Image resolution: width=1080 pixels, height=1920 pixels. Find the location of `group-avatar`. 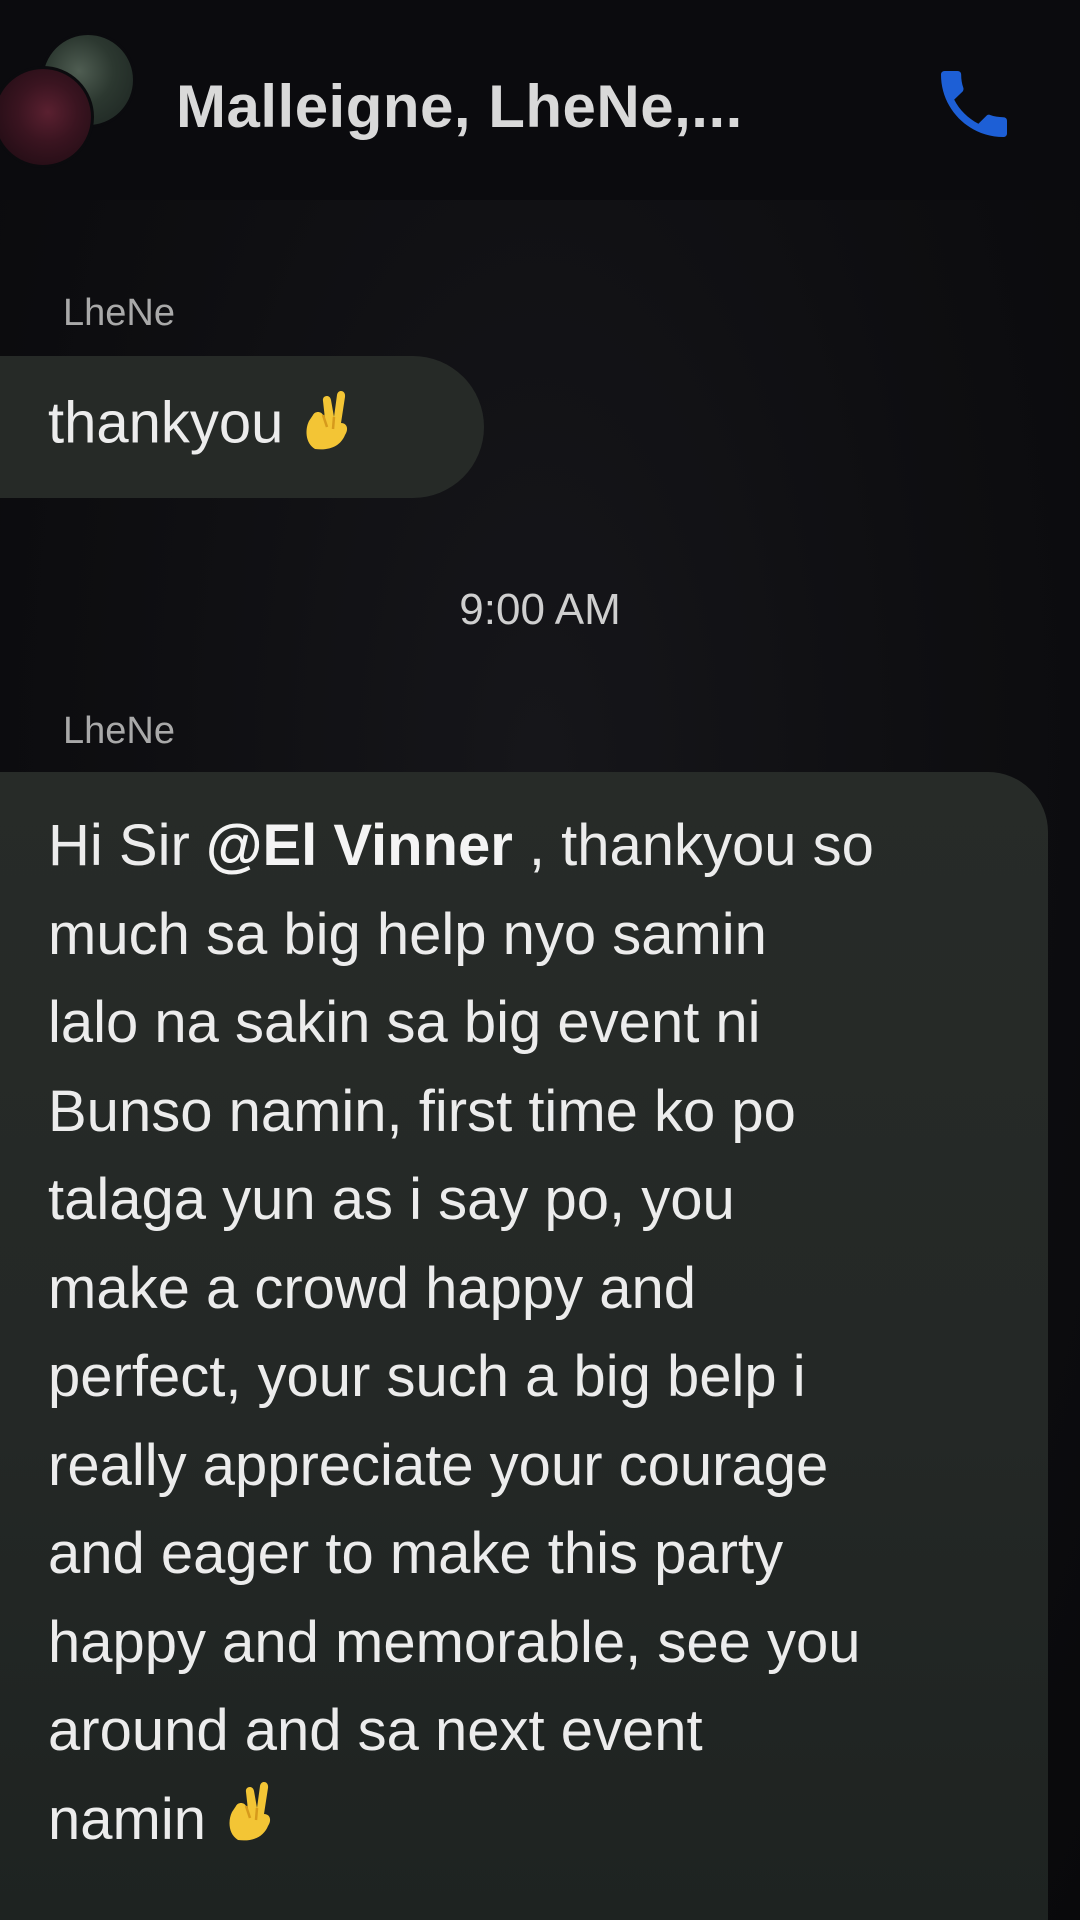

group-avatar is located at coordinates (68, 105).